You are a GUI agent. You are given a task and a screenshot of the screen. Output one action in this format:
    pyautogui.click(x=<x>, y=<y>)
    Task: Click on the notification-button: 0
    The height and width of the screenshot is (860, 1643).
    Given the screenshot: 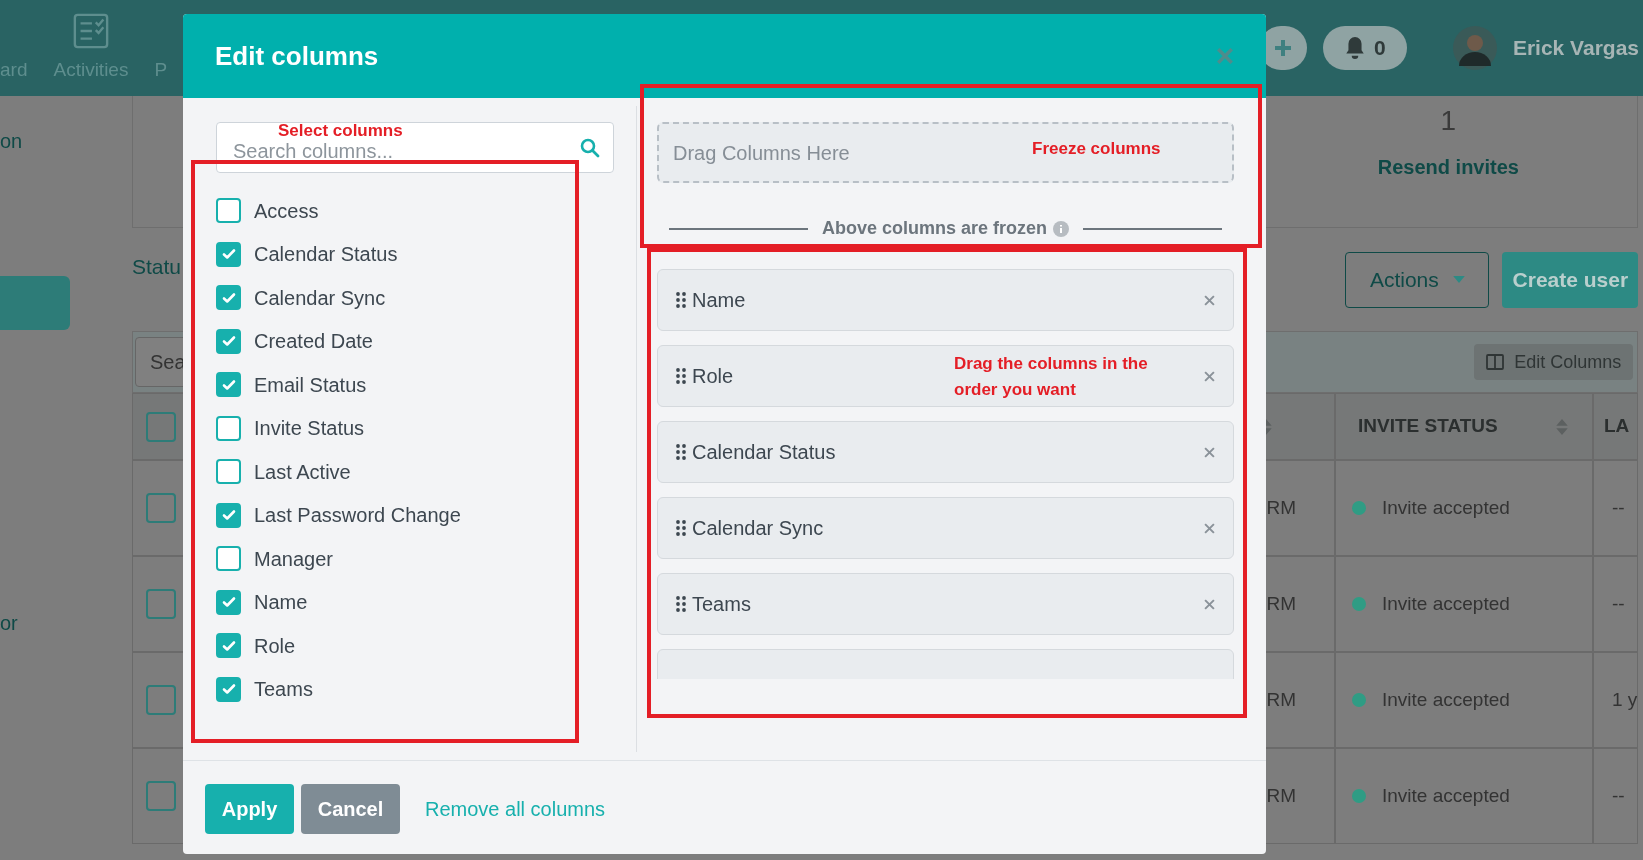 What is the action you would take?
    pyautogui.click(x=1364, y=48)
    